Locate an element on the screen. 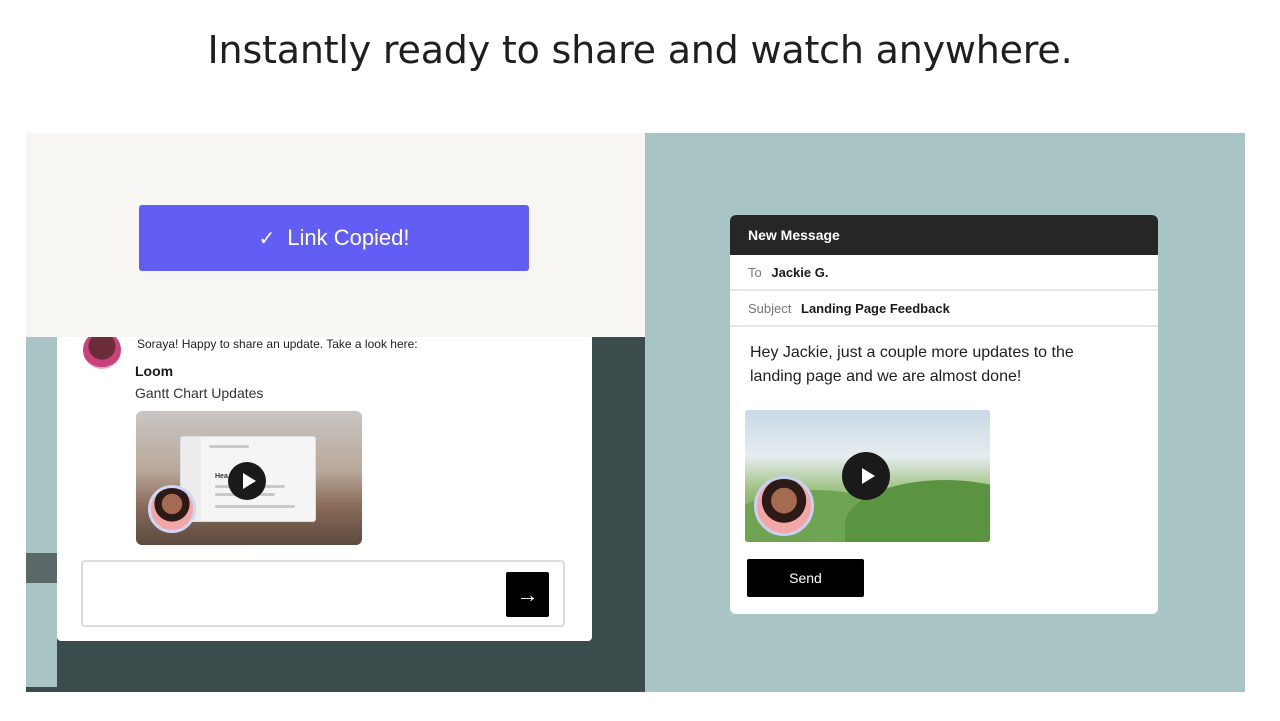 Image resolution: width=1280 pixels, height=721 pixels. video-thumbnail is located at coordinates (867, 476).